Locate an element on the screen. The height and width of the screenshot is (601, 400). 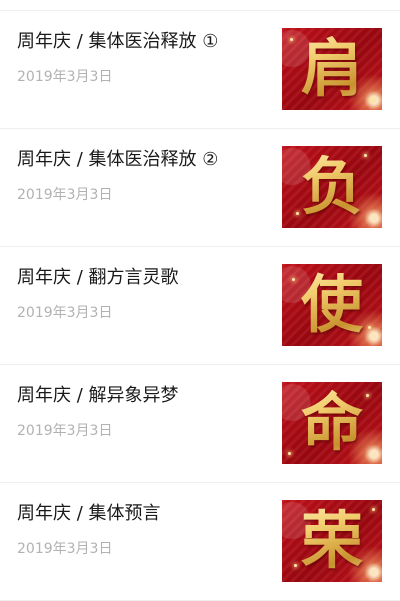
article-title: 周年庆 / 解异象异梦 is located at coordinates (98, 395).